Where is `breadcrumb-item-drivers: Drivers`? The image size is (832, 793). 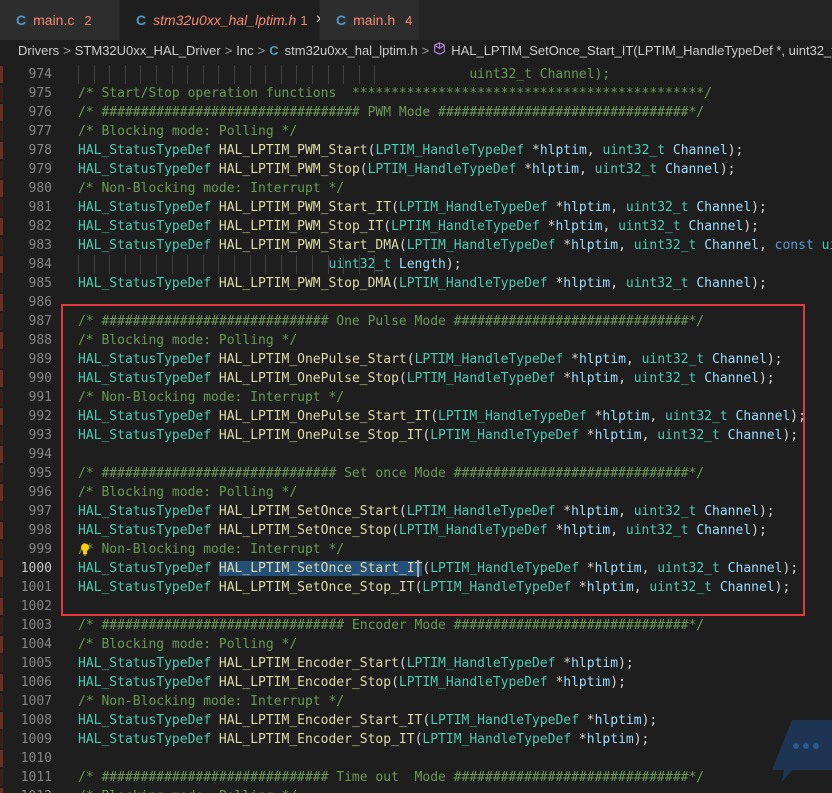 breadcrumb-item-drivers: Drivers is located at coordinates (38, 50).